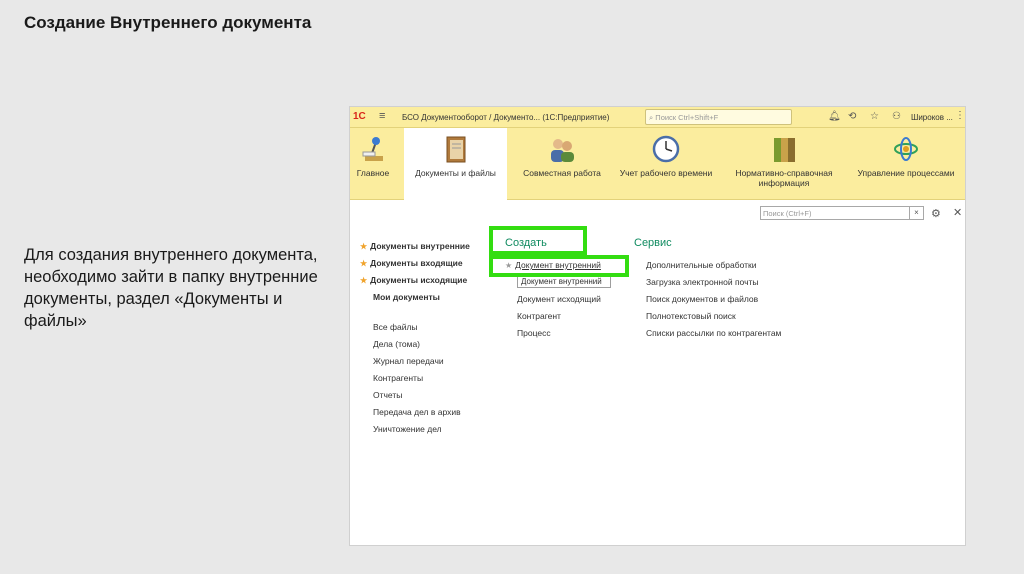 This screenshot has height=574, width=1024. What do you see at coordinates (382, 116) in the screenshot?
I see `hamburger-menu-icon: ≡` at bounding box center [382, 116].